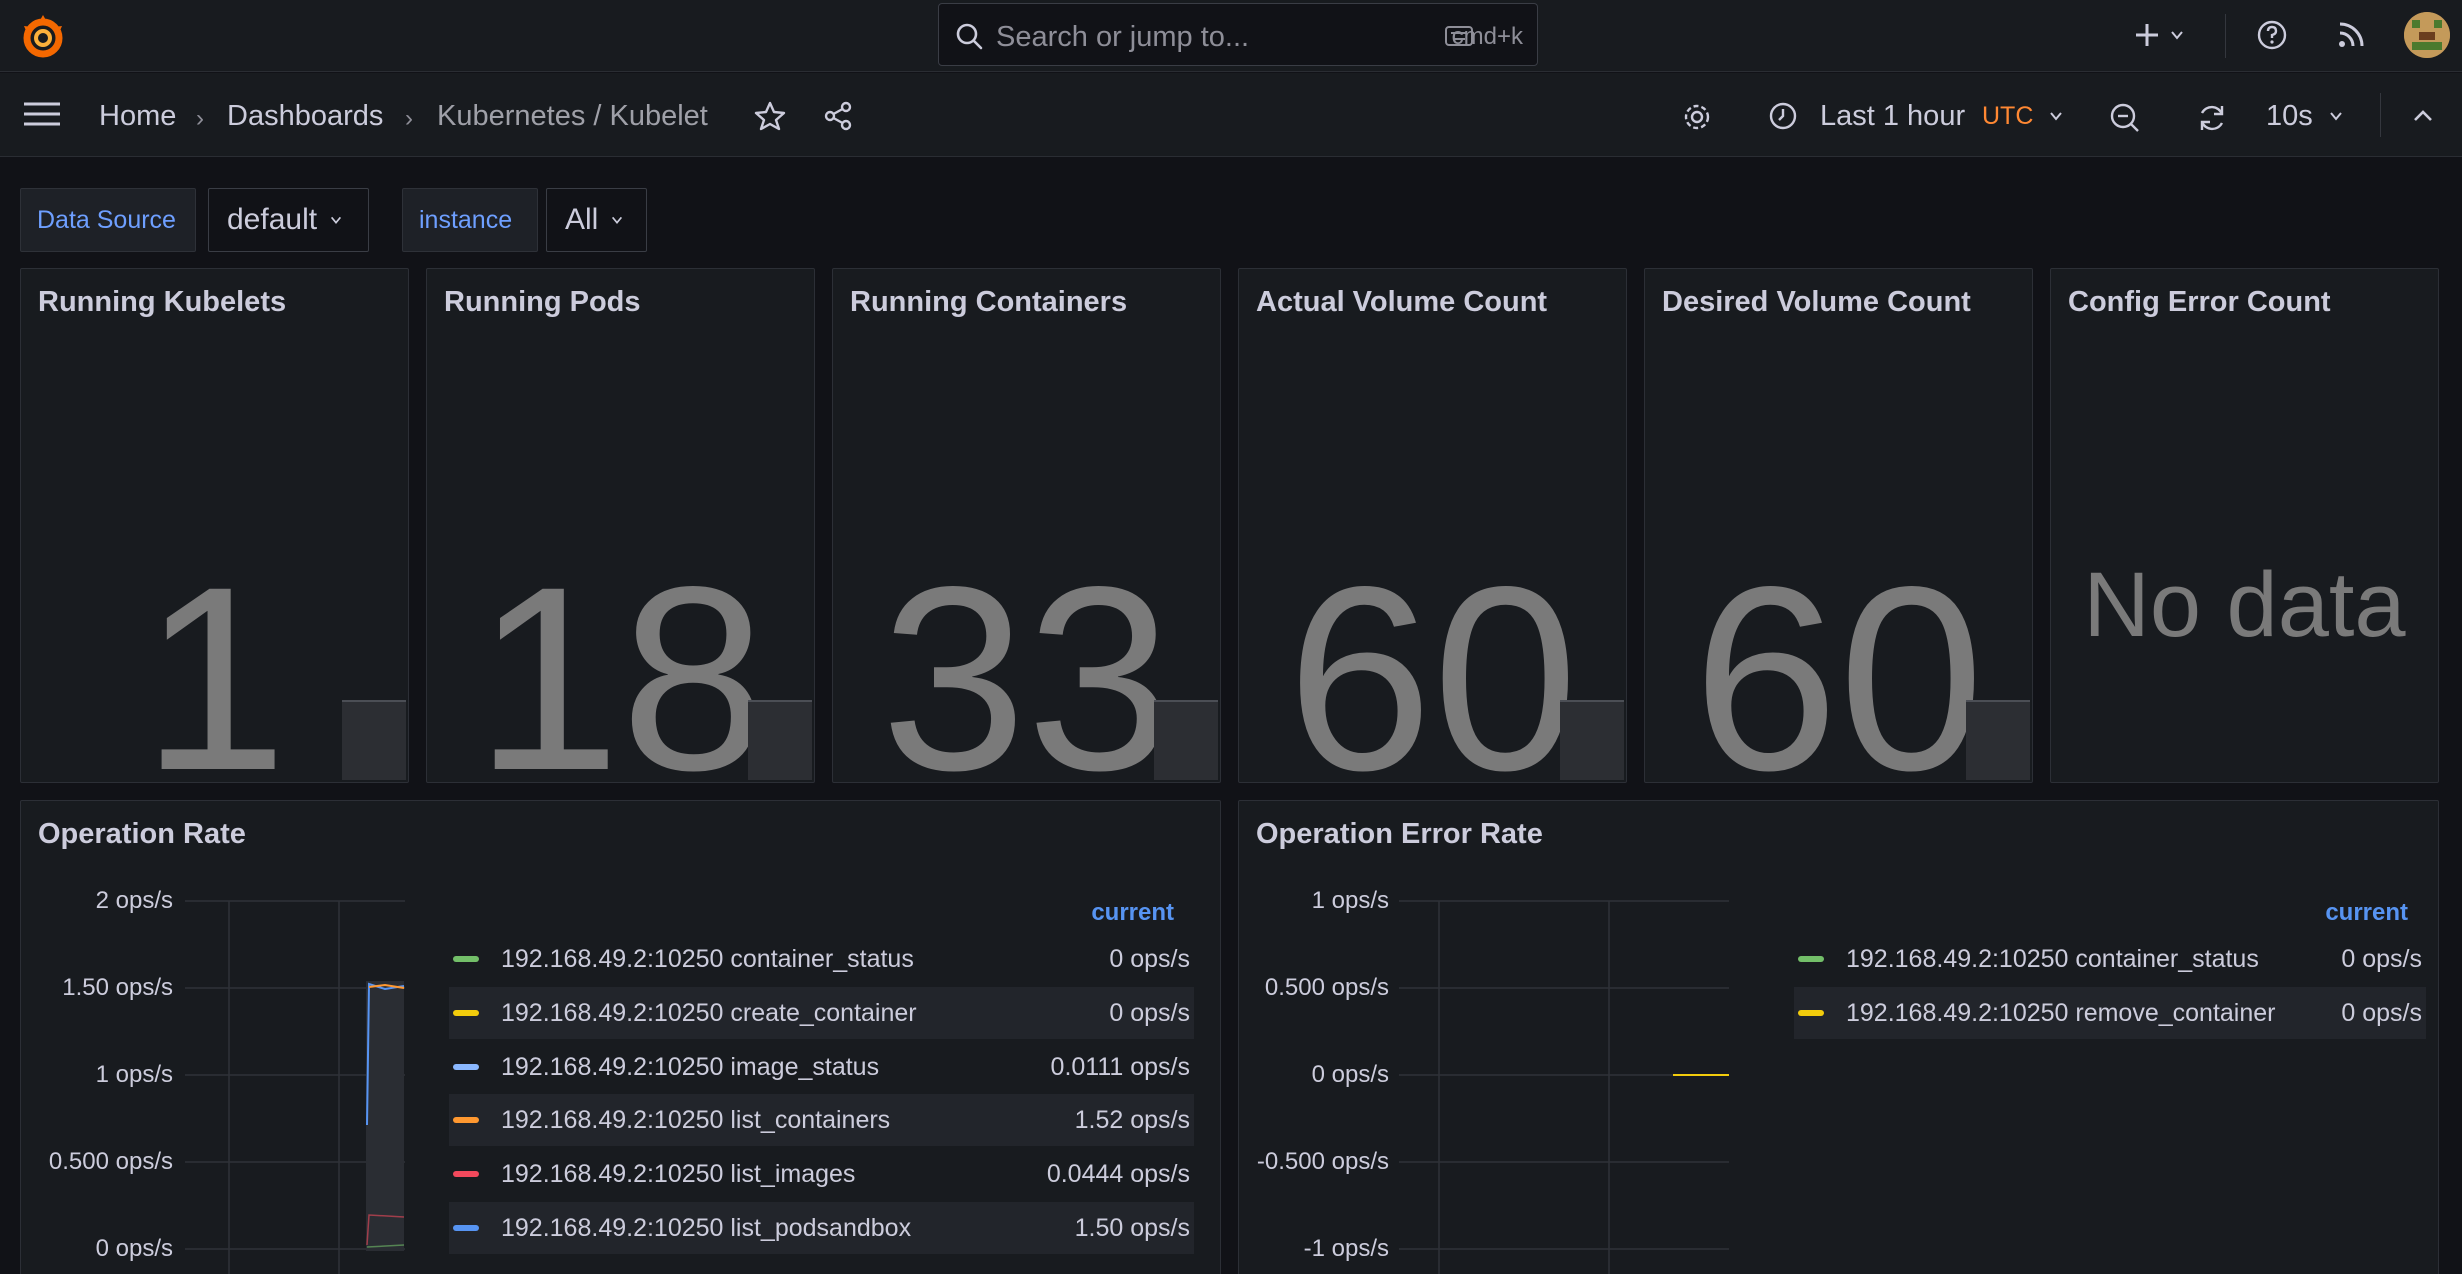  What do you see at coordinates (1783, 116) in the screenshot?
I see `clock-icon` at bounding box center [1783, 116].